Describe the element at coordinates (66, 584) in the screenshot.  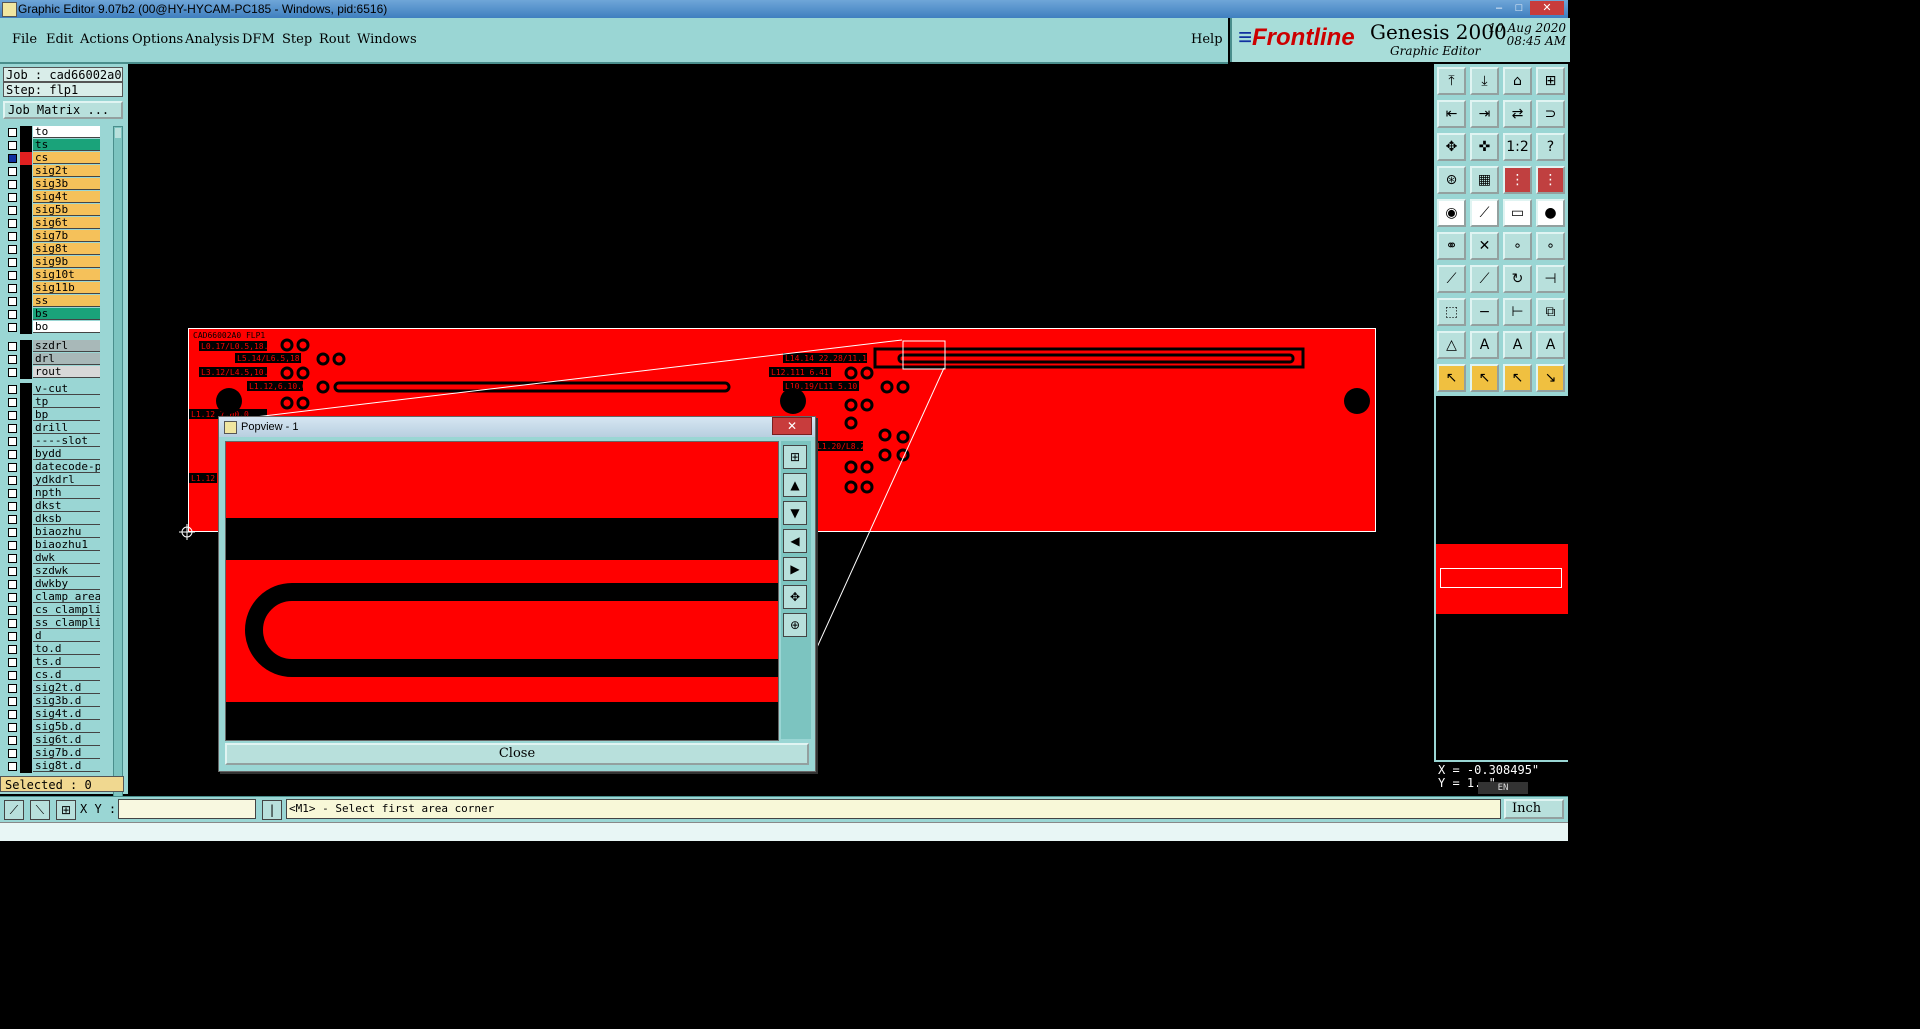
I see `layer-name: dwkby` at that location.